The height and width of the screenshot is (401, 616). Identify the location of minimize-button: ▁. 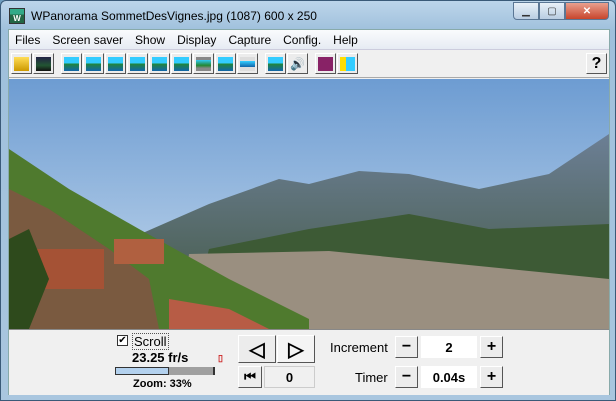
(526, 11).